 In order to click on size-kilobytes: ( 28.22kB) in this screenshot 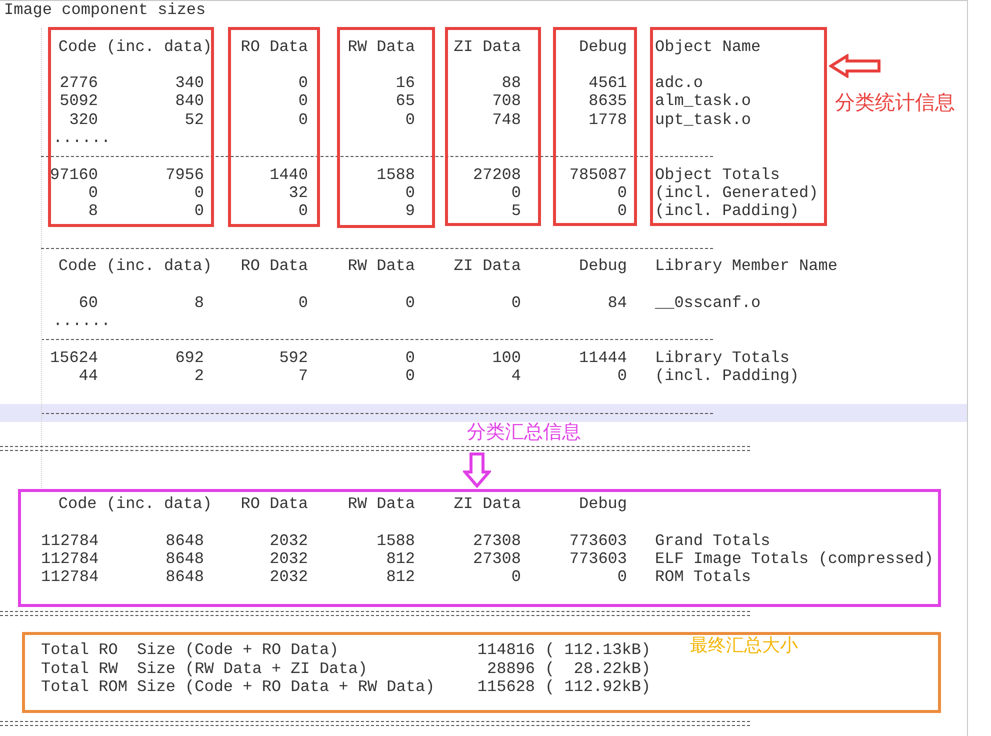, I will do `click(598, 669)`.